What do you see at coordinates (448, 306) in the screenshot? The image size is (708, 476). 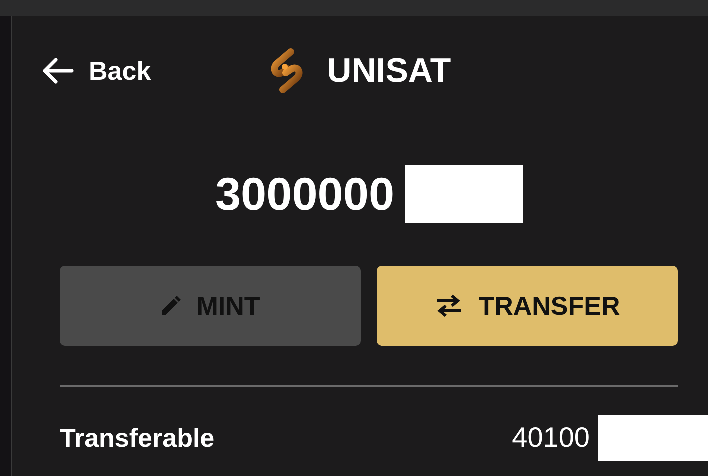 I see `swap-arrows-icon` at bounding box center [448, 306].